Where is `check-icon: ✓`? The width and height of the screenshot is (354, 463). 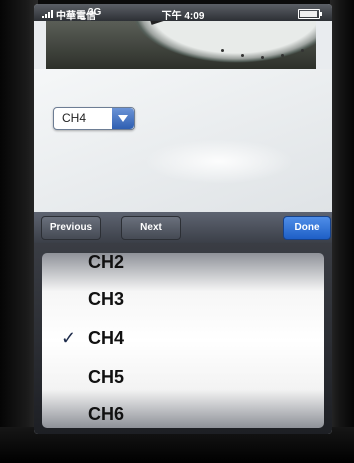
check-icon: ✓ is located at coordinates (69, 338).